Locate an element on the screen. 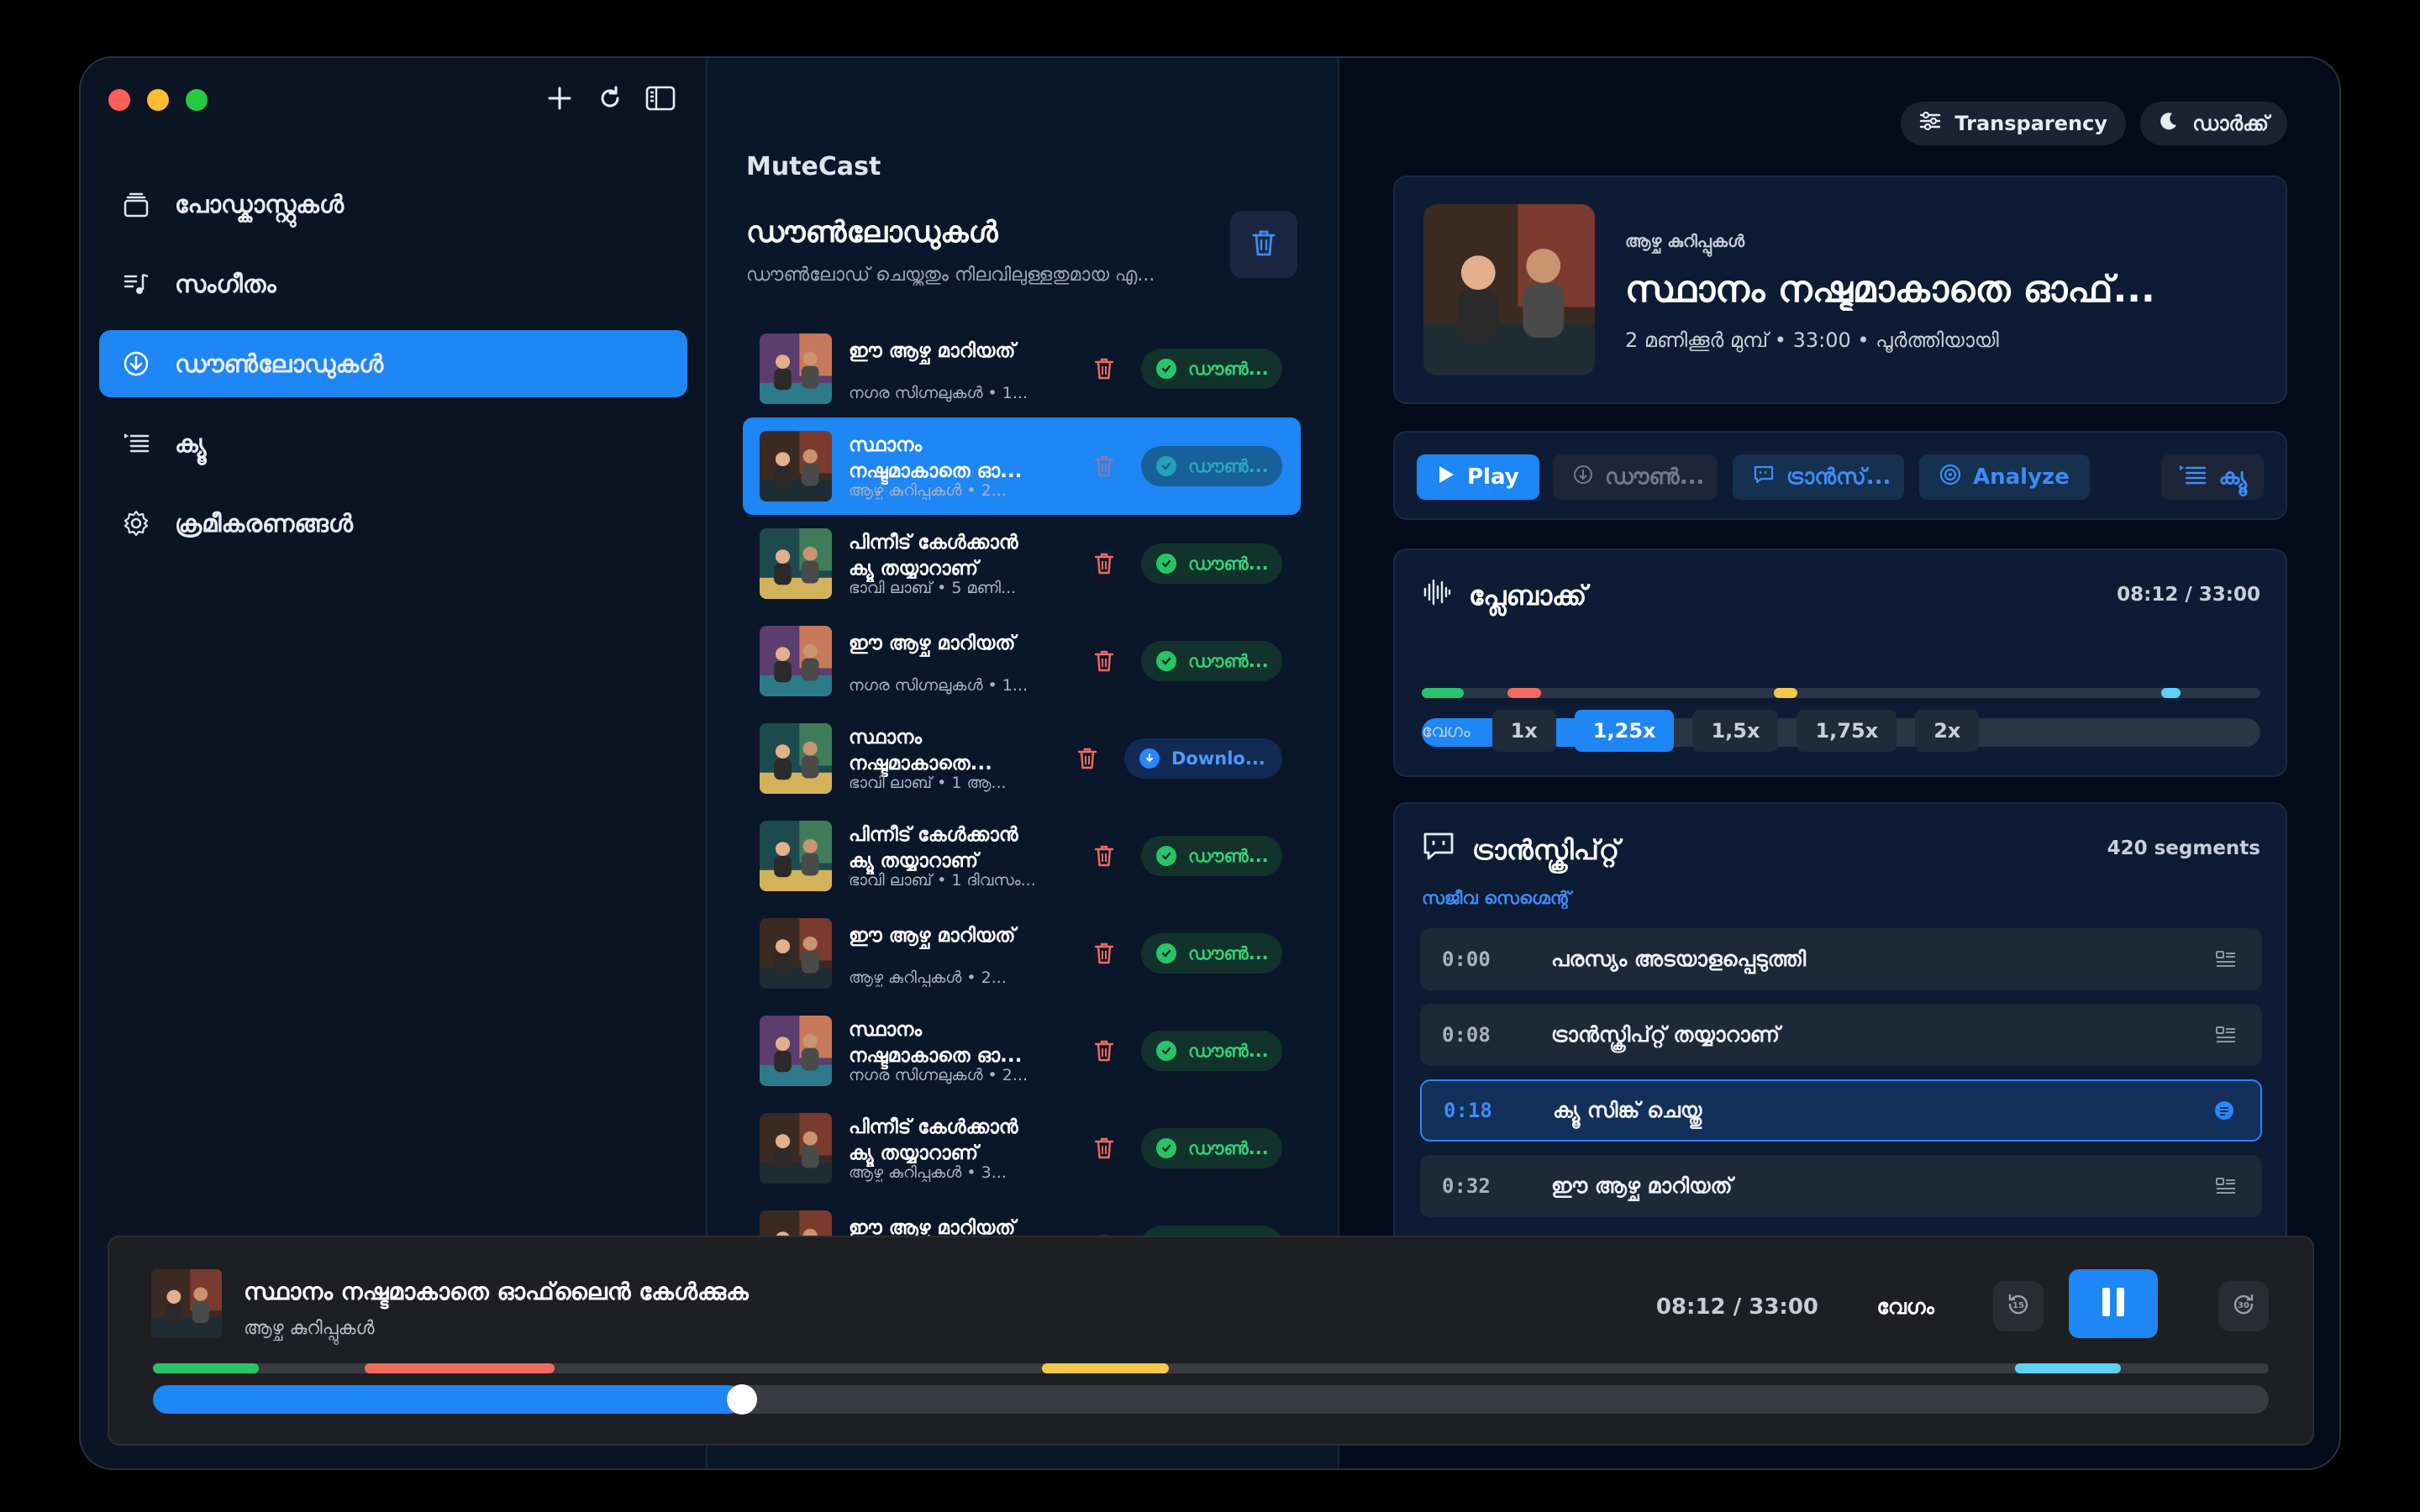 This screenshot has width=2420, height=1512. sidebar-item-music: സംഗീതം is located at coordinates (393, 284).